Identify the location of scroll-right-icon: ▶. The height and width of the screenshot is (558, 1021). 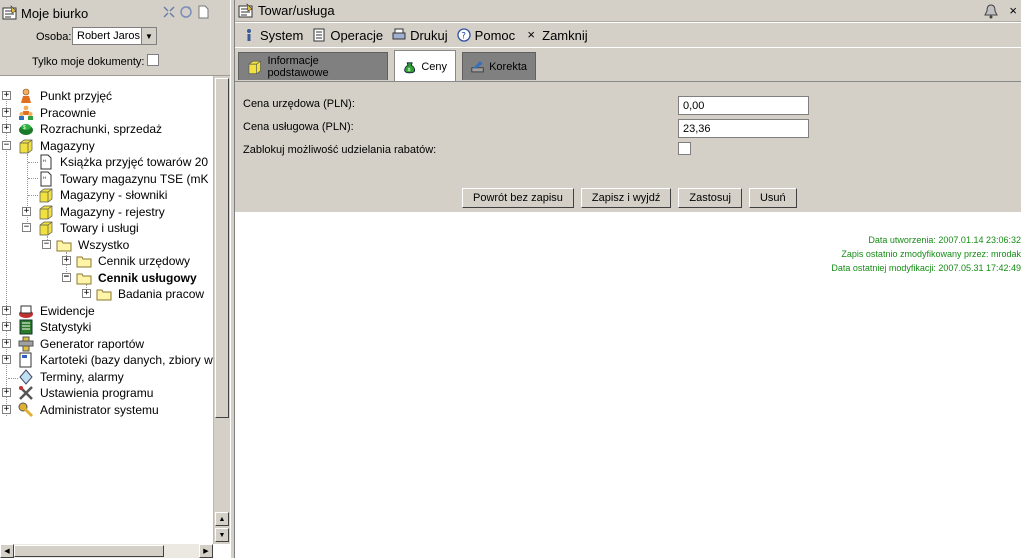
(206, 551).